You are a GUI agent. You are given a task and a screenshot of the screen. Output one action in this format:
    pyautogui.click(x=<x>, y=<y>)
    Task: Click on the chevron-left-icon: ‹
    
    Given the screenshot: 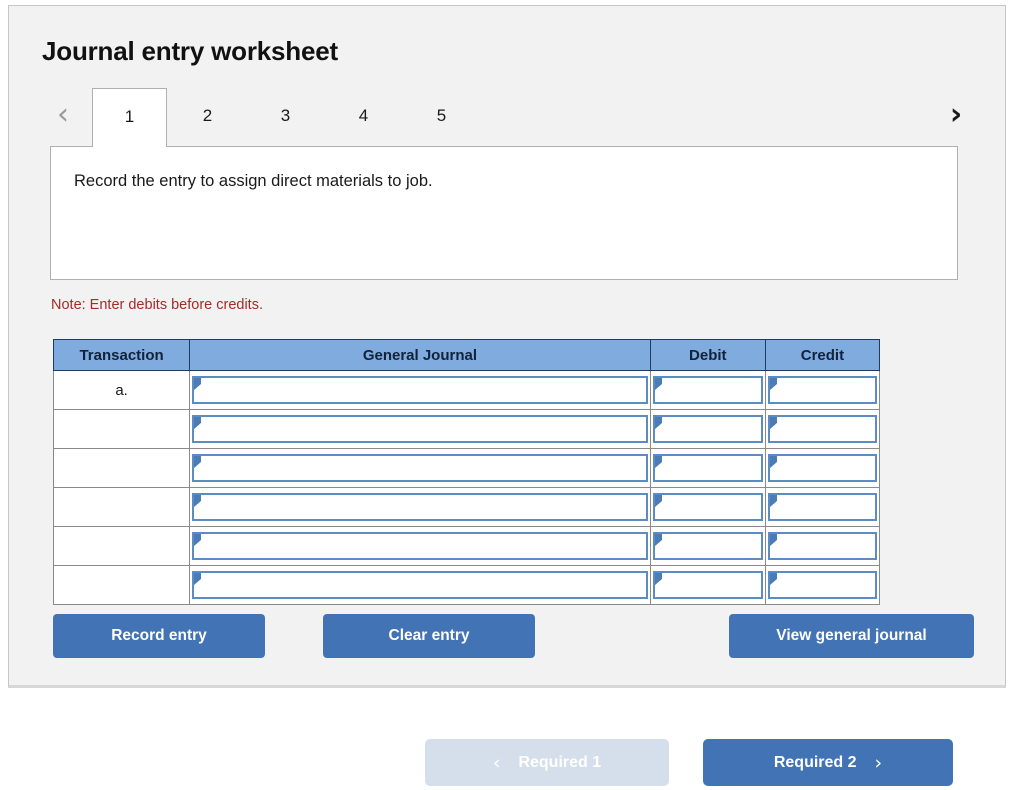 What is the action you would take?
    pyautogui.click(x=496, y=762)
    